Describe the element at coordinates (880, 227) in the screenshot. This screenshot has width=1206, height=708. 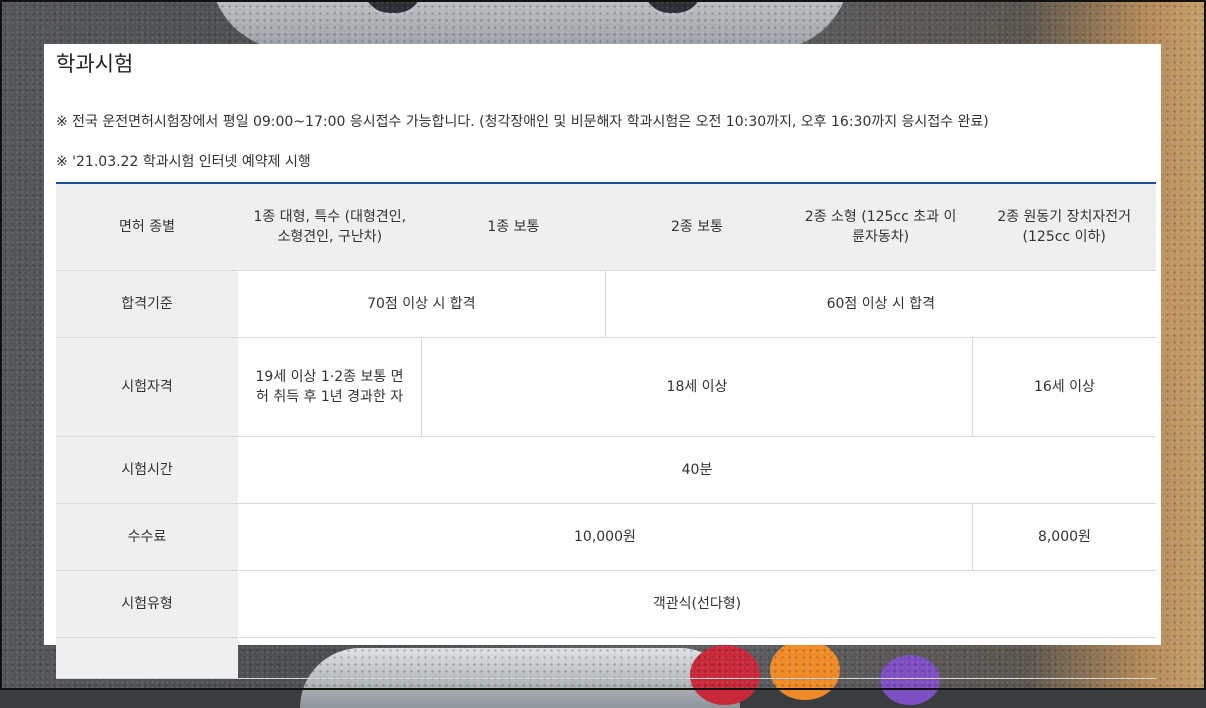
I see `header-class2-small: 2종 소형 (125cc 초과 이륜자동차)` at that location.